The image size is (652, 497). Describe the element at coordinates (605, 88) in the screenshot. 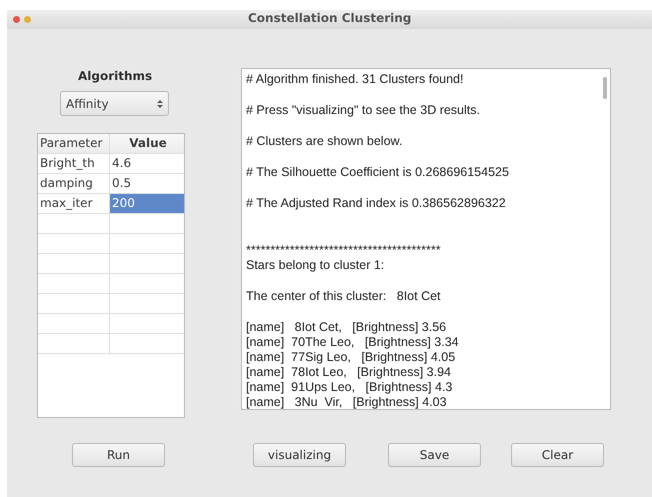

I see `scrollbar-thumb` at that location.